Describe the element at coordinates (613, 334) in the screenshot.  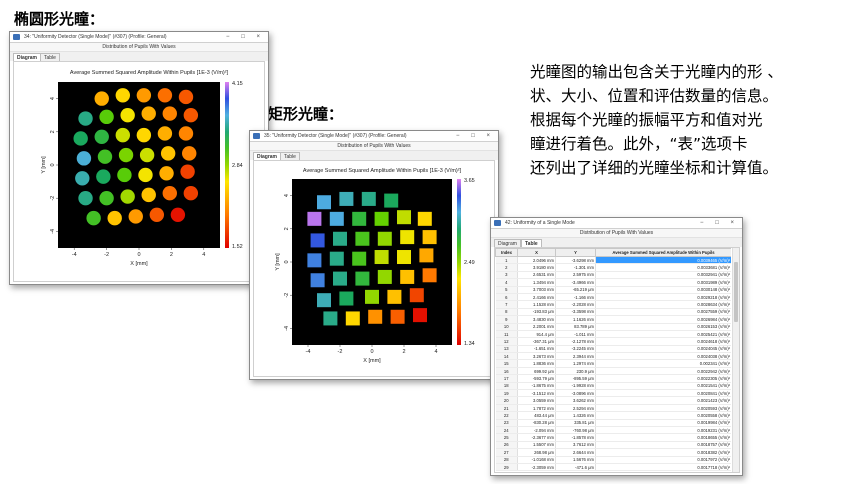
I see `table-row: 11 914.4 μm -1.011 mm 0.0025421 (V/m)²` at that location.